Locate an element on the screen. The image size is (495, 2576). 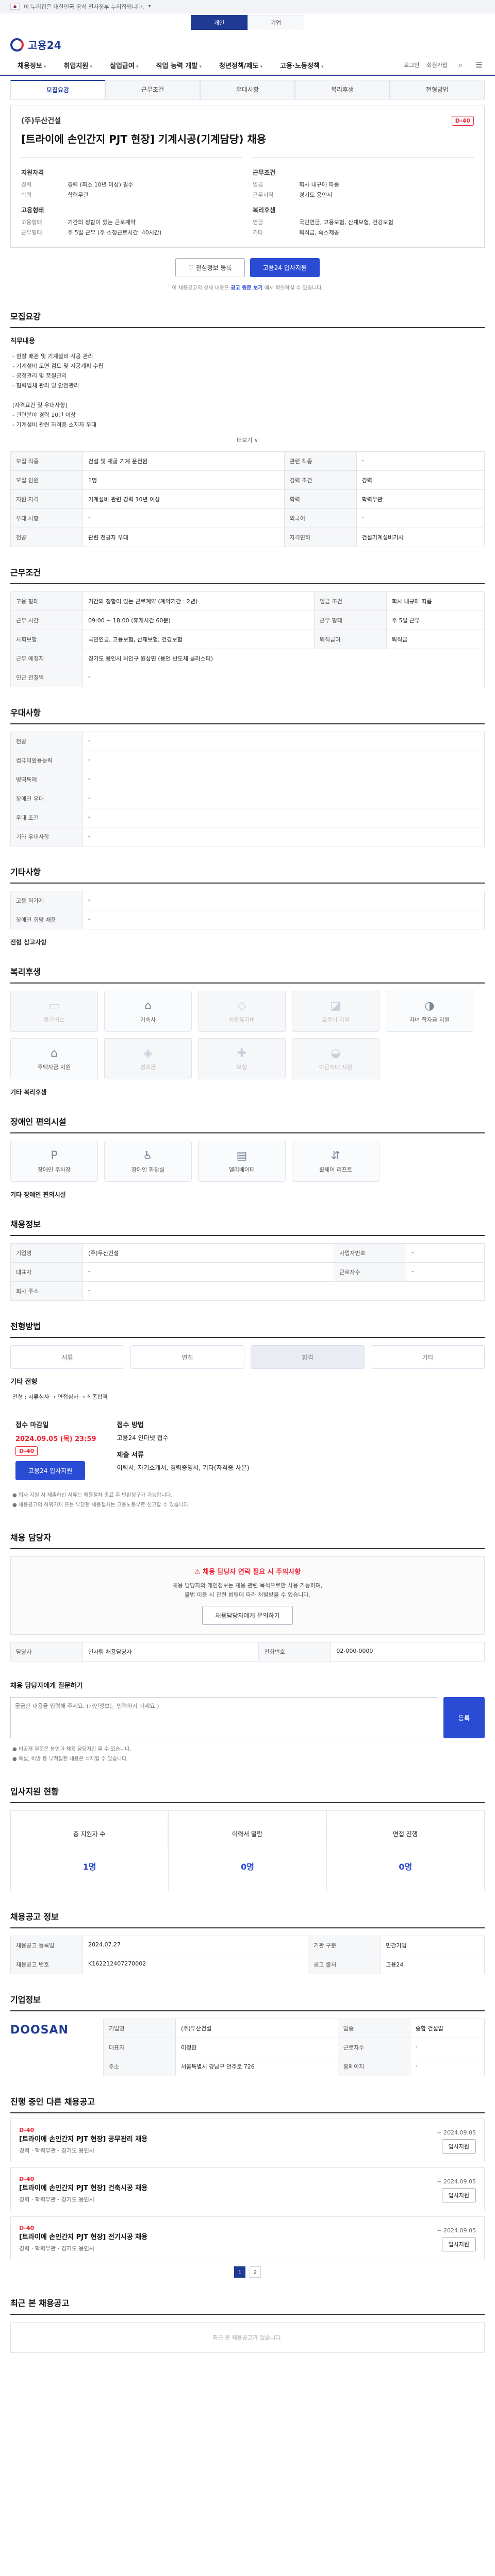
page-button: 1 is located at coordinates (240, 2272).